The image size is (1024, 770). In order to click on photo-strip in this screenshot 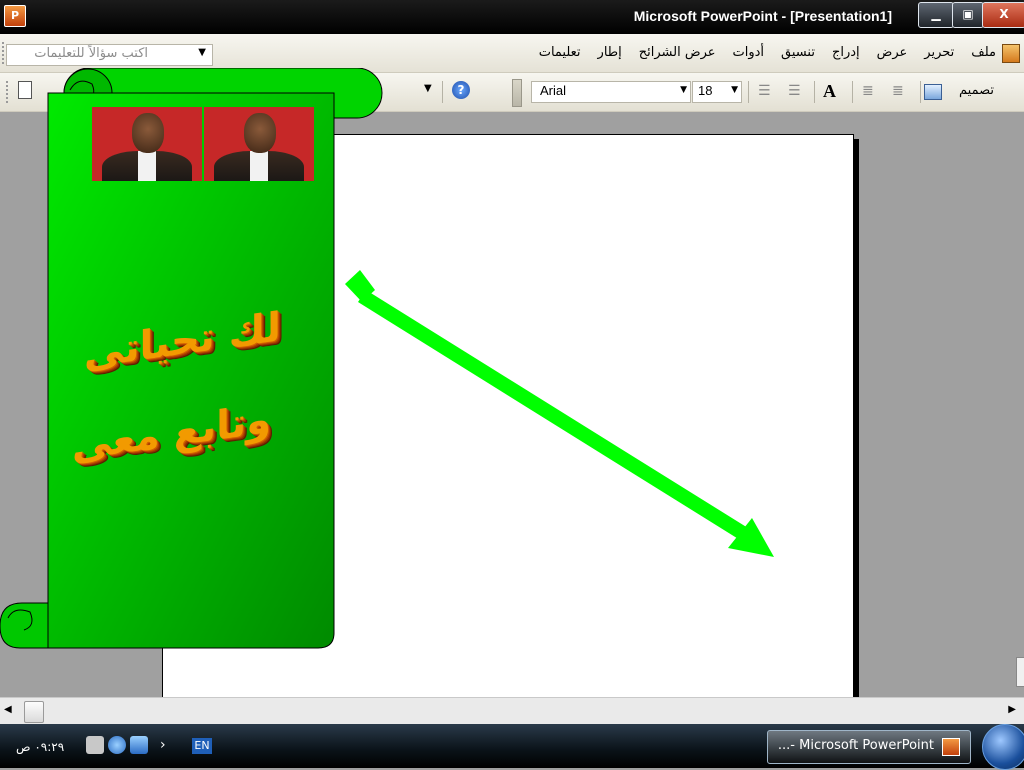, I will do `click(203, 144)`.